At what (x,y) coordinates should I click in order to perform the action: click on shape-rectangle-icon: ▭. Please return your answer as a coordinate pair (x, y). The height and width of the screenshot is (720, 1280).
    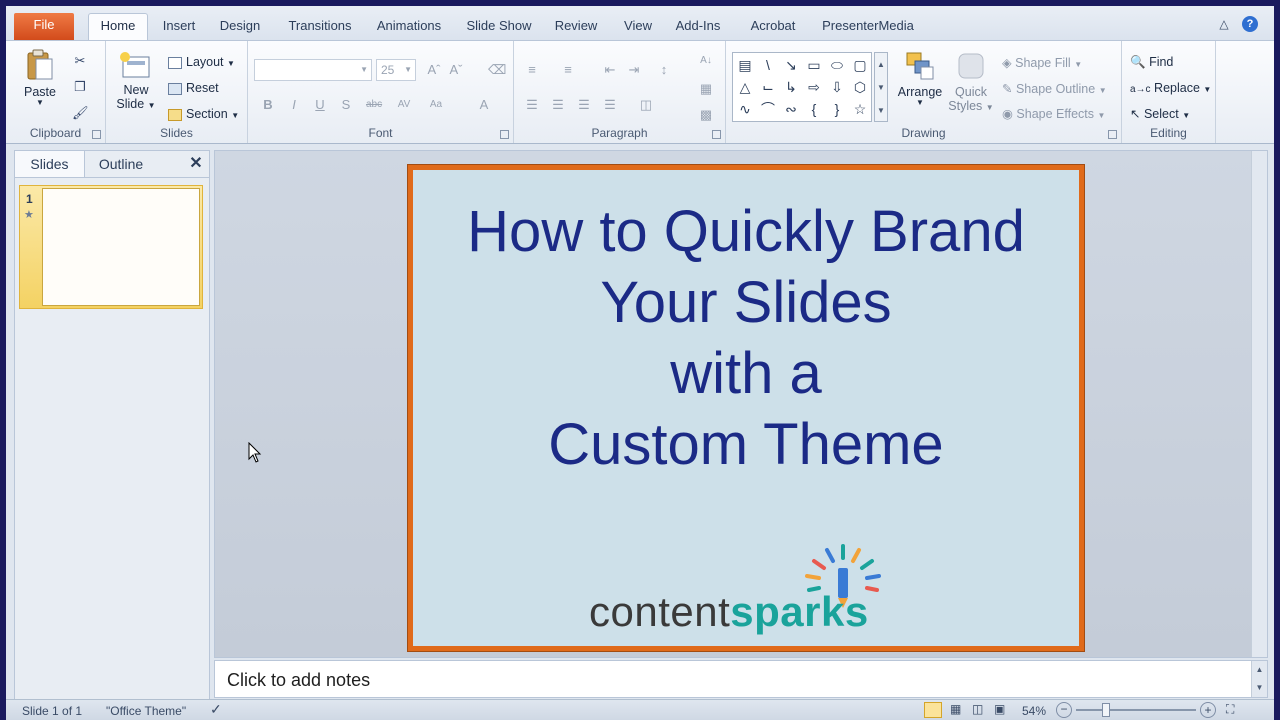
    Looking at the image, I should click on (814, 65).